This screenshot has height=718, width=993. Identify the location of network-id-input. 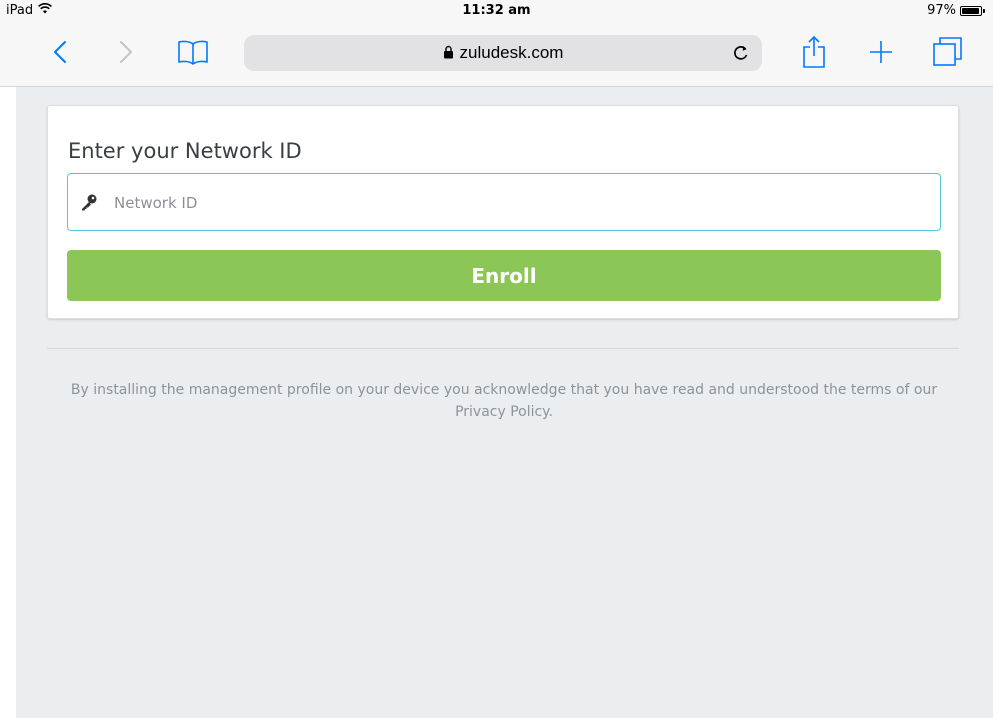
(514, 203).